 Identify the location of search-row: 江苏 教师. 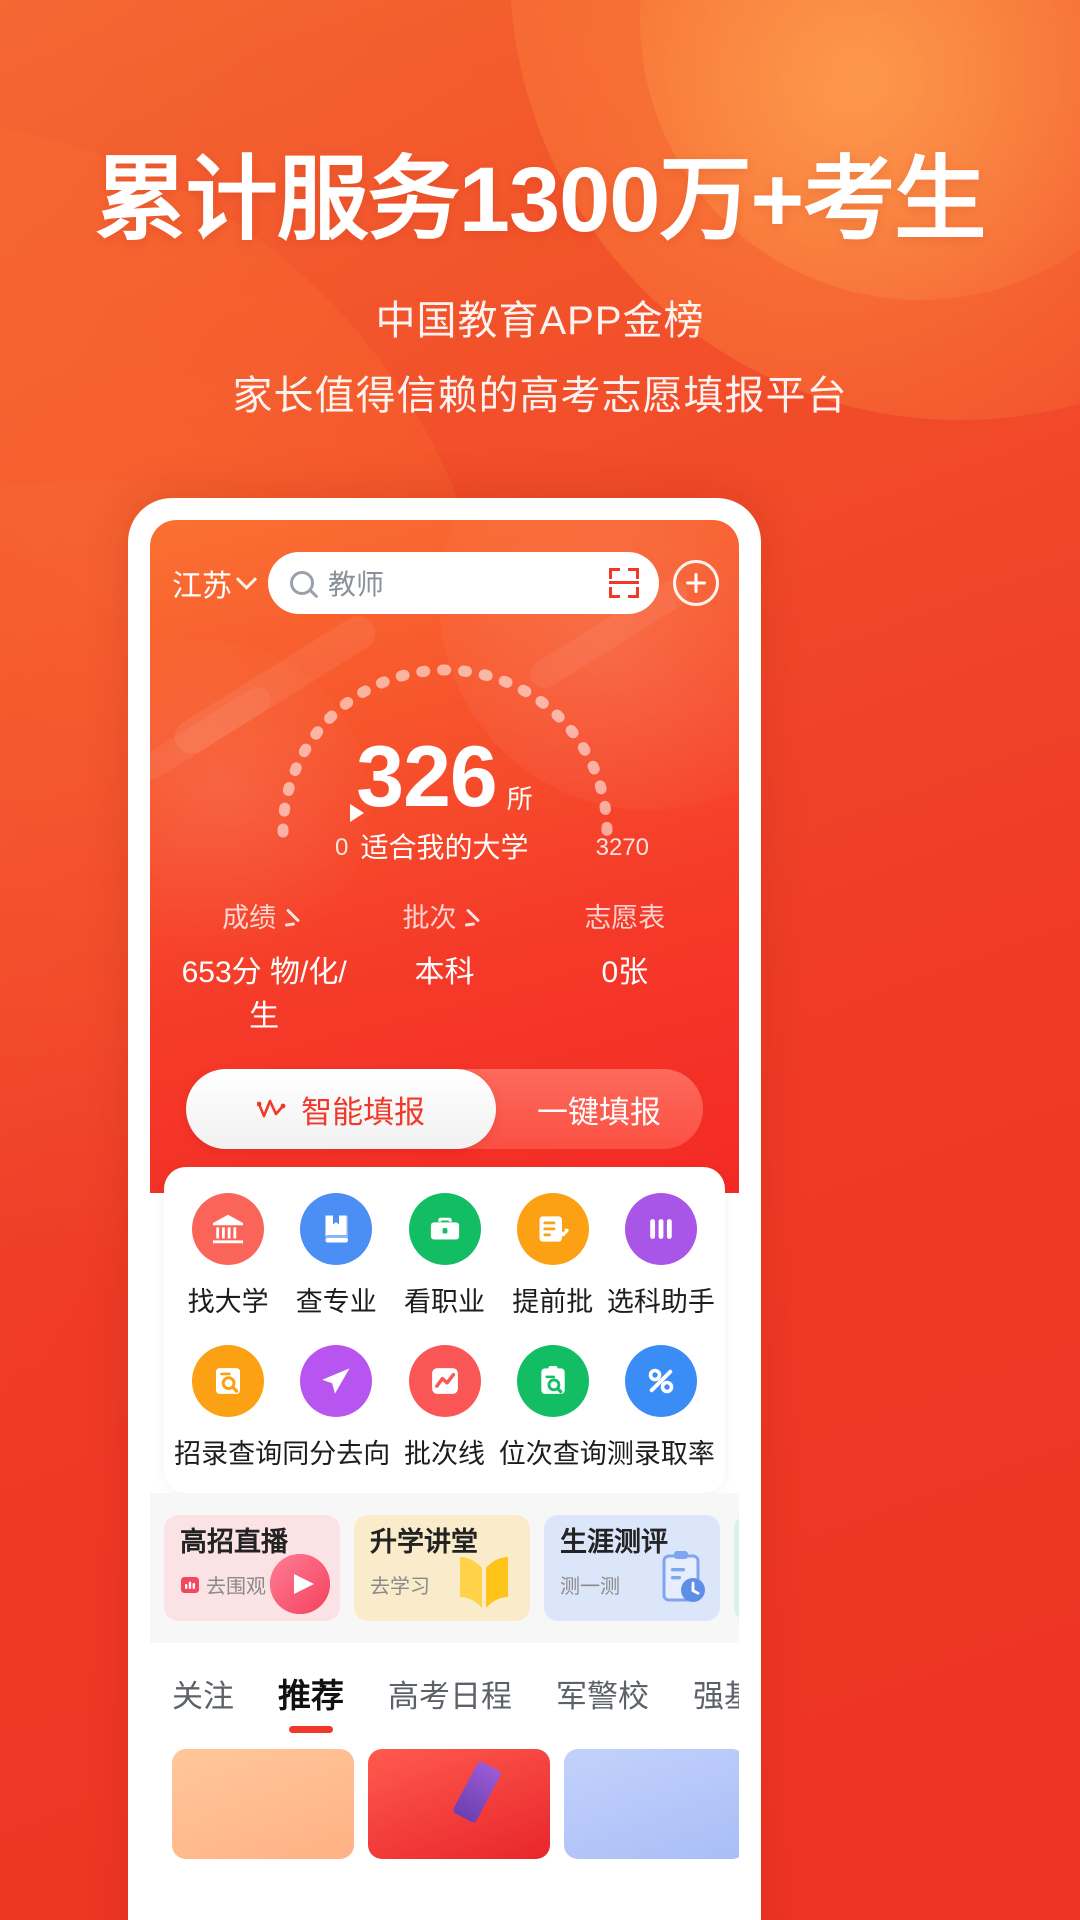
(444, 567).